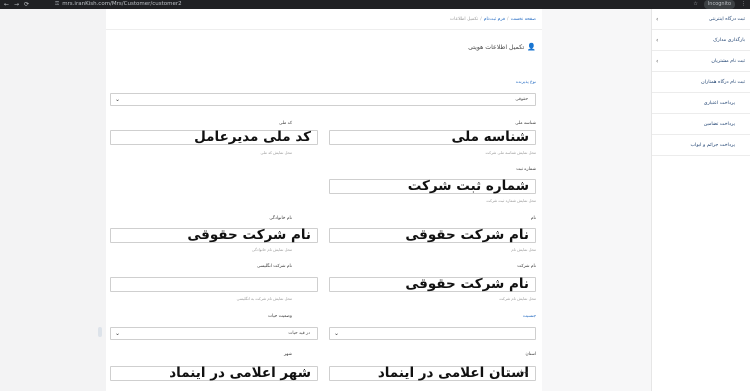  I want to click on incognito-badge: Incognito, so click(719, 4).